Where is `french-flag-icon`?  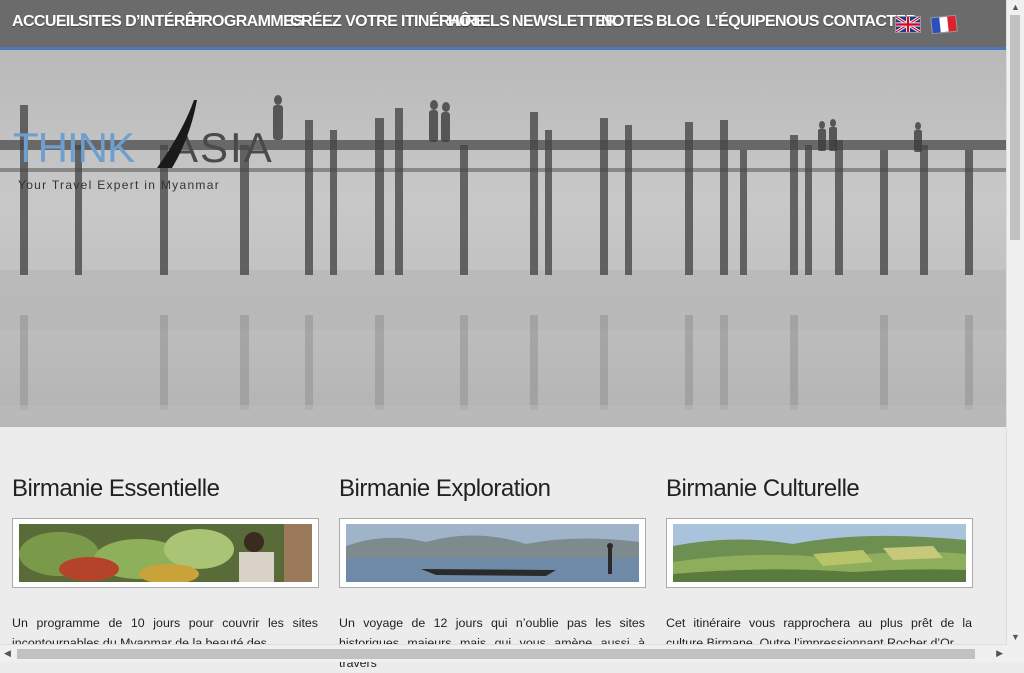
french-flag-icon is located at coordinates (944, 24).